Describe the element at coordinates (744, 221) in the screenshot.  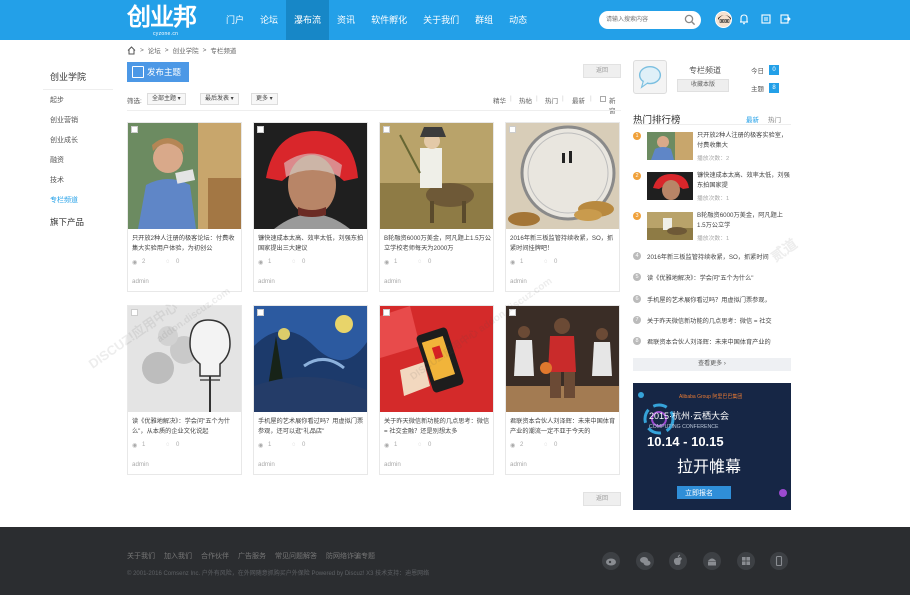
I see `ranking-item-title: B轮融资6000万美金，阿凡题上1.5万公立学` at that location.